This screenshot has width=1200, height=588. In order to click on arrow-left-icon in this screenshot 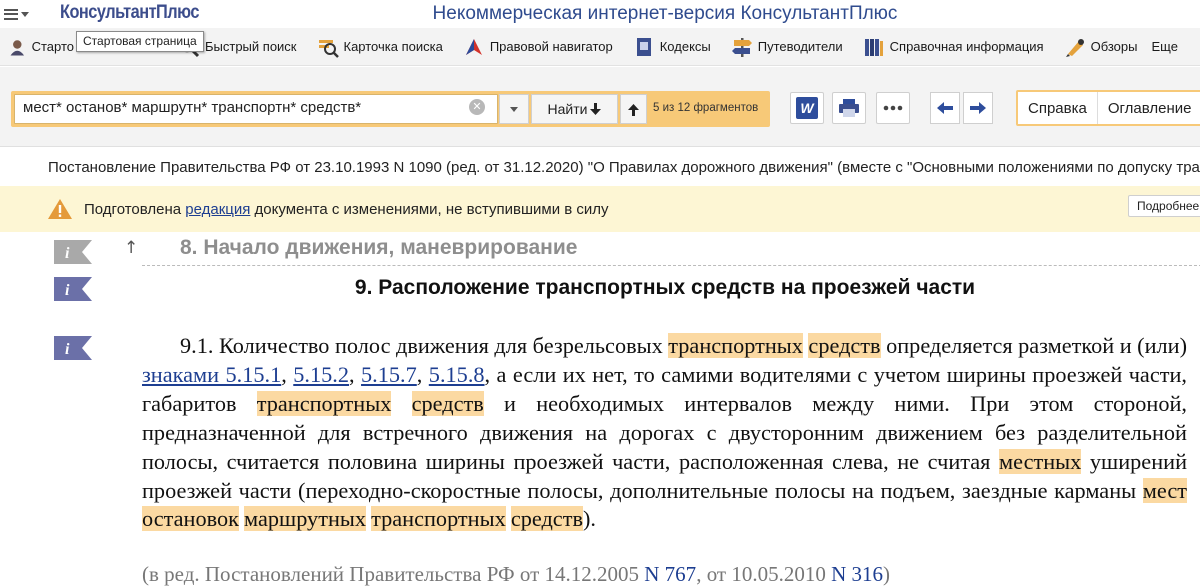, I will do `click(945, 108)`.